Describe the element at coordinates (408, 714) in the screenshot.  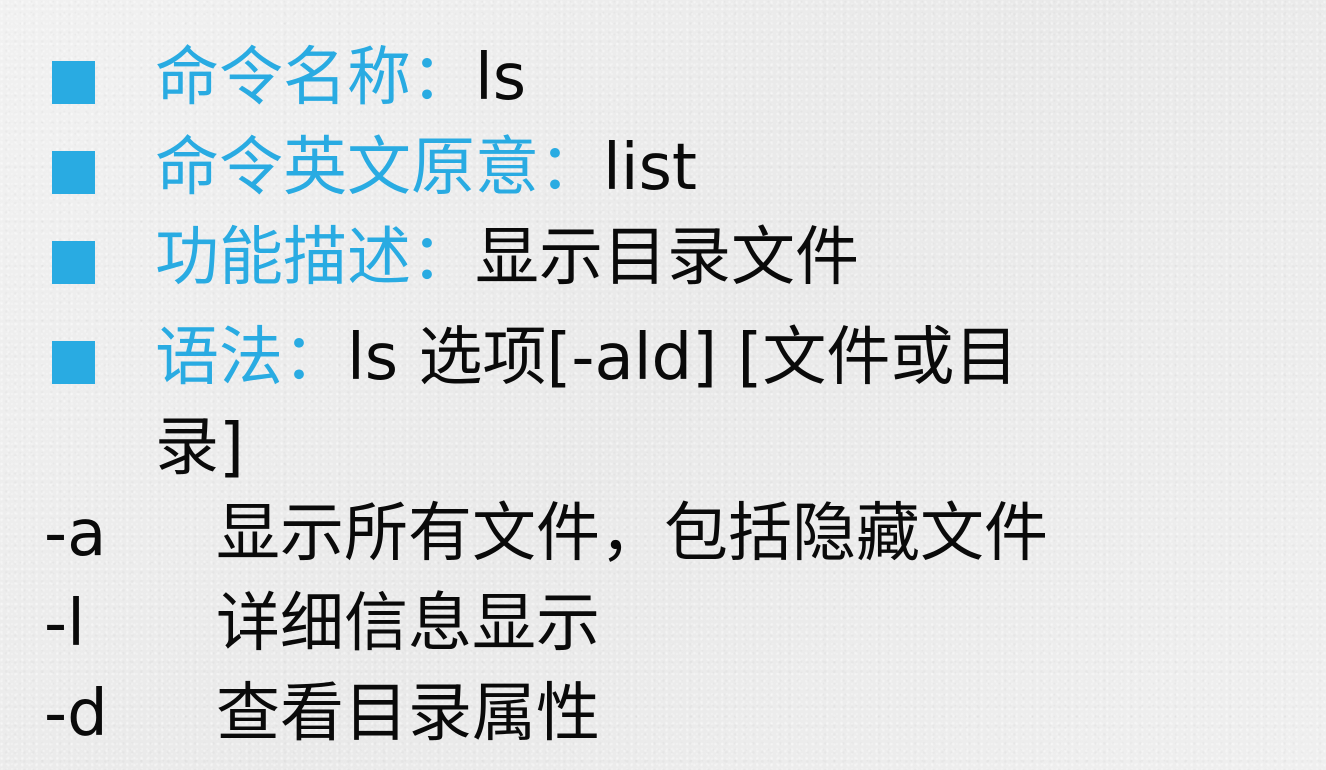
I see `option-description: 查看目录属性` at that location.